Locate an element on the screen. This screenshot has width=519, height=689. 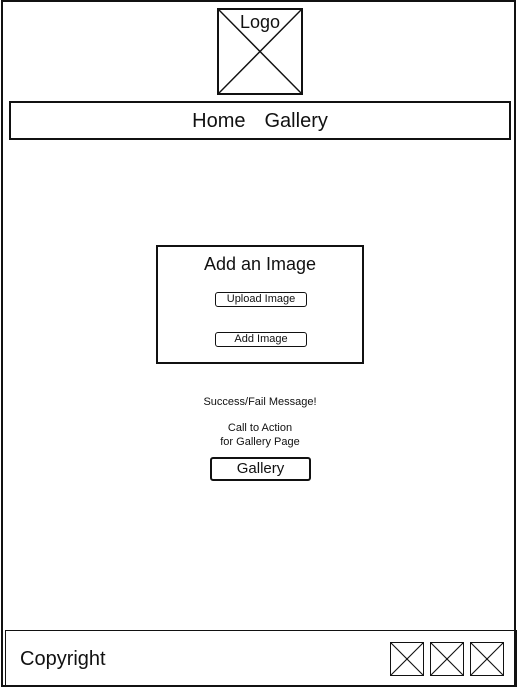
call-to-action: Call to Action for Gallery Page is located at coordinates (260, 435).